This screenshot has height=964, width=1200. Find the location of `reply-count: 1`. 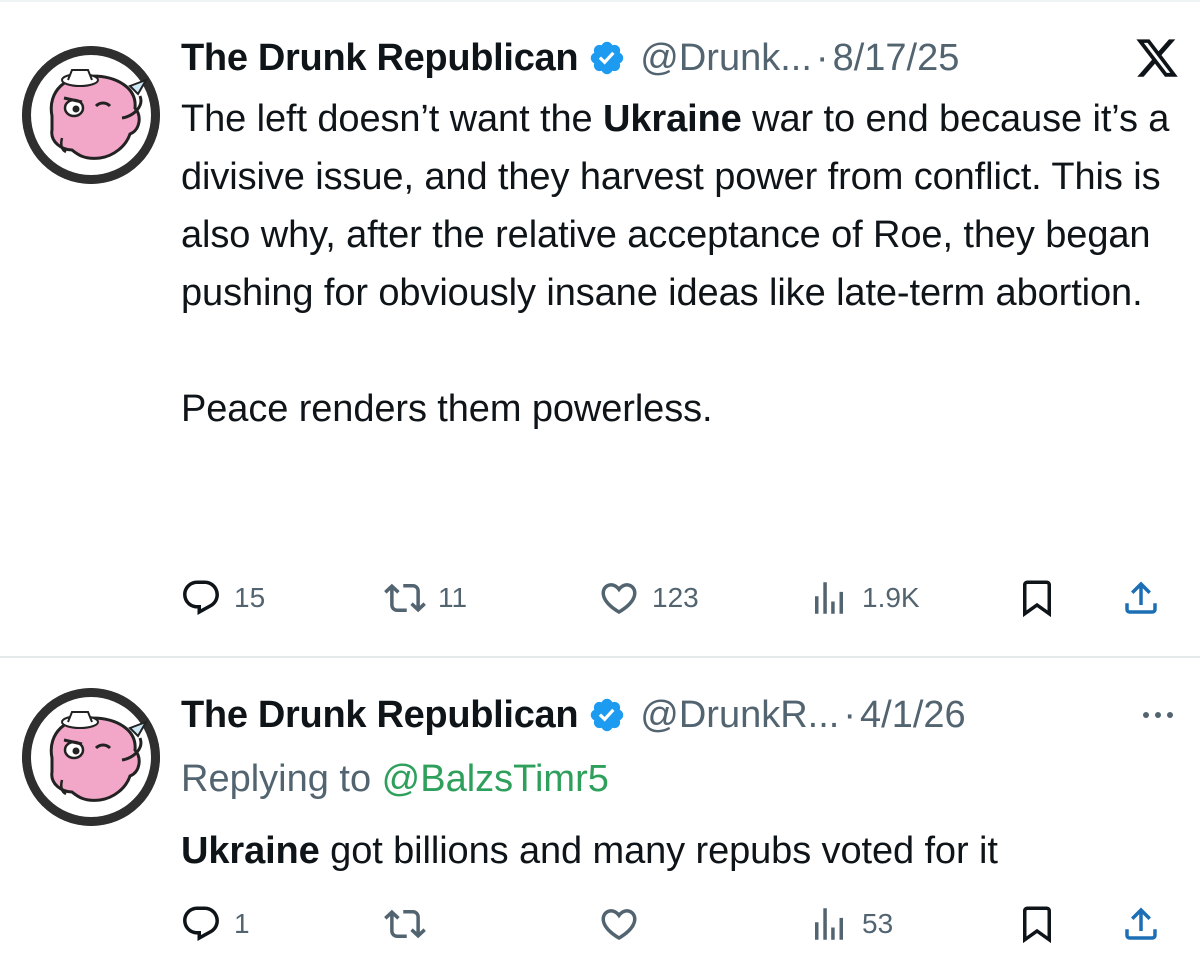

reply-count: 1 is located at coordinates (242, 923).